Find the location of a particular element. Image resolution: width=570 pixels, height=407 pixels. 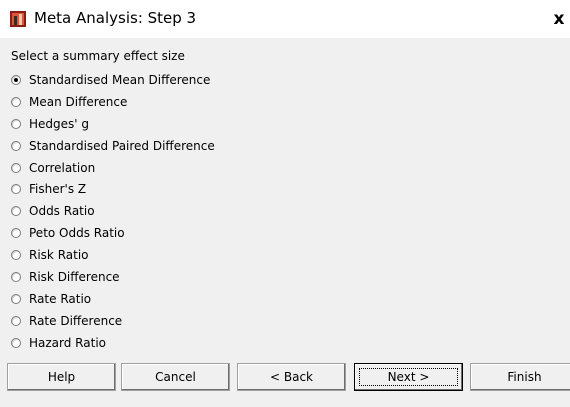

button-row: Help Cancel < Back Next > Finish is located at coordinates (288, 378).